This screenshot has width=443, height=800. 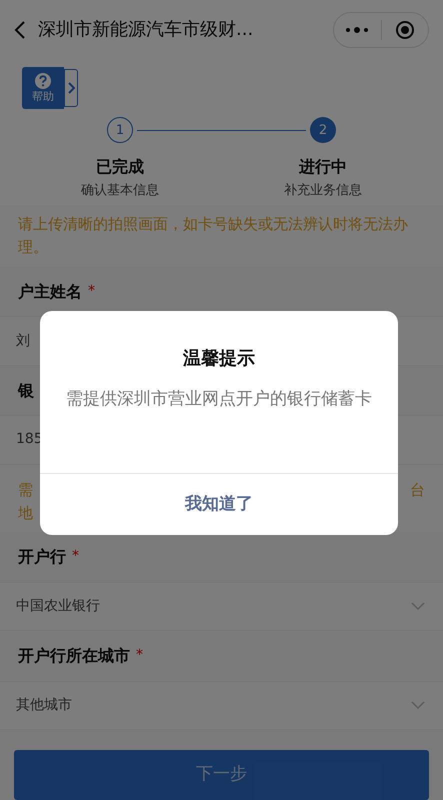 I want to click on confirm-button: 我知道了, so click(x=219, y=504).